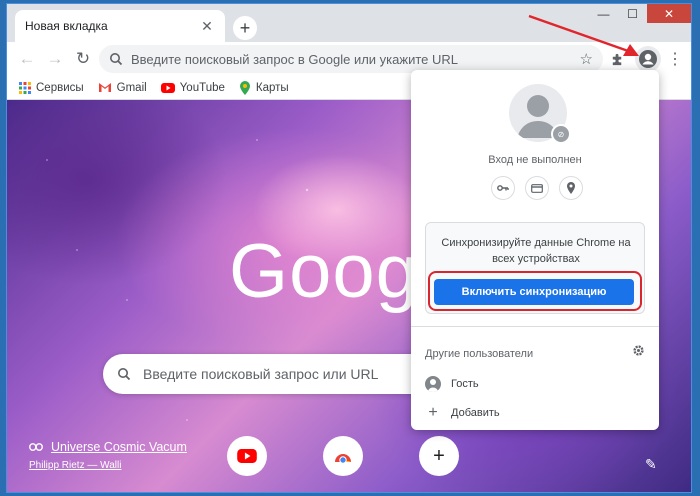 The width and height of the screenshot is (700, 496). What do you see at coordinates (36, 447) in the screenshot?
I see `link-icon` at bounding box center [36, 447].